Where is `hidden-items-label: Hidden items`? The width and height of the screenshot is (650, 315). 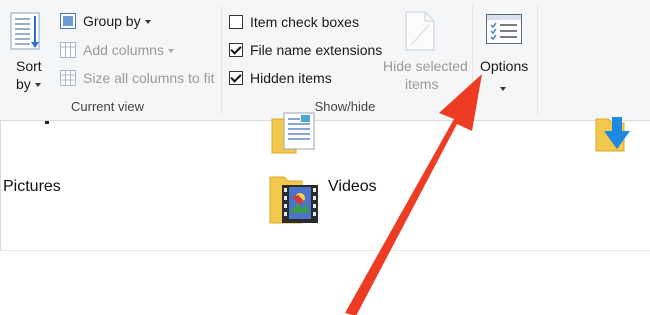 hidden-items-label: Hidden items is located at coordinates (291, 78).